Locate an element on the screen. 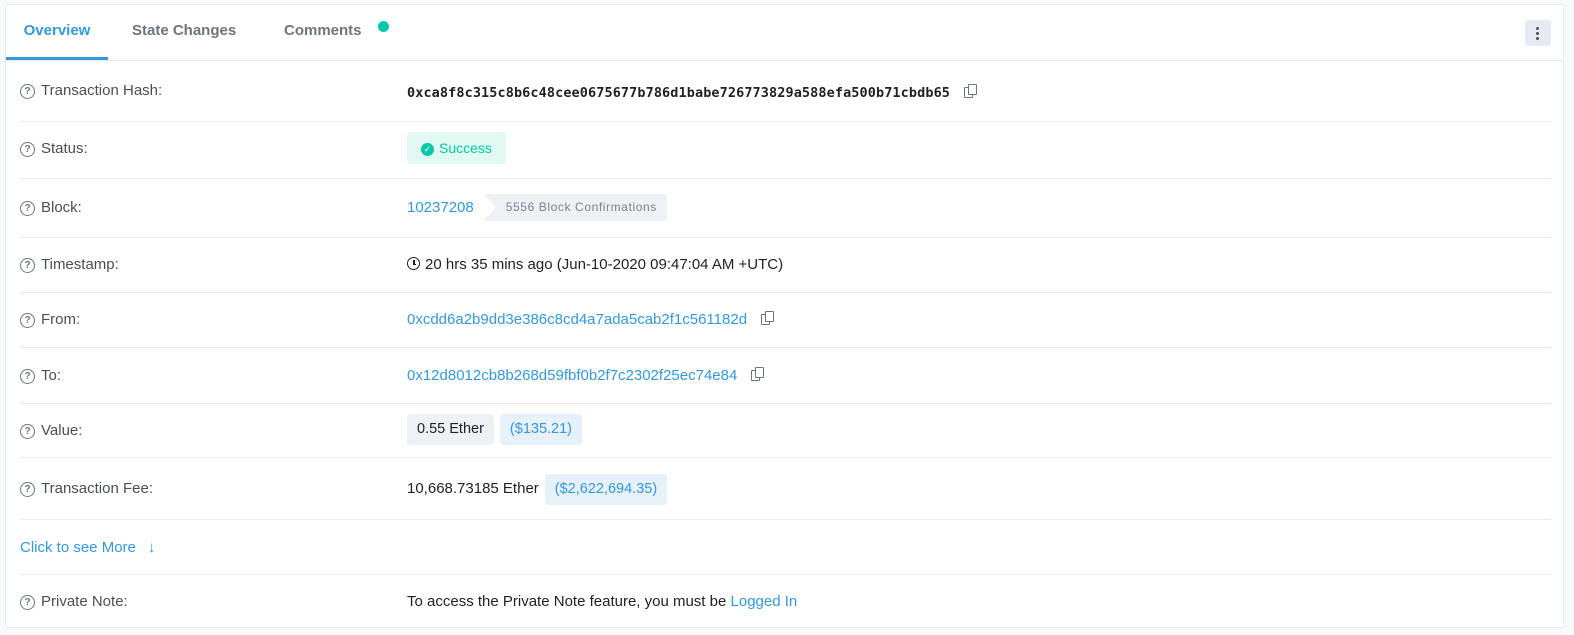 The image size is (1574, 635). logged-in-link: Logged In is located at coordinates (764, 601).